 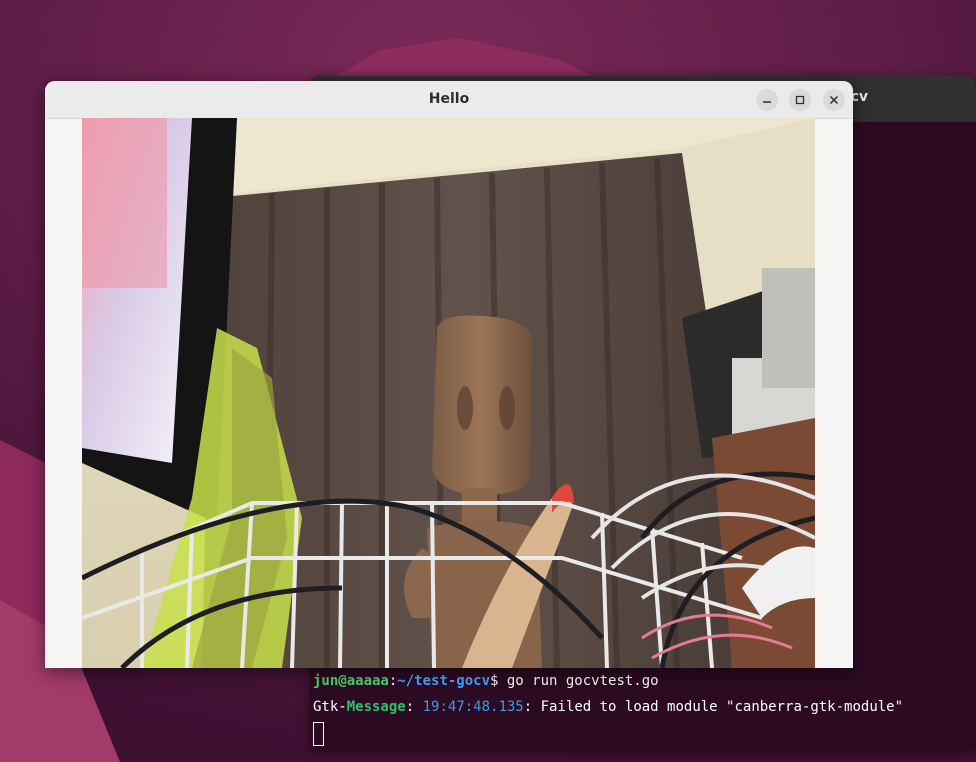 I want to click on terminal-cursor-line, so click(x=644, y=733).